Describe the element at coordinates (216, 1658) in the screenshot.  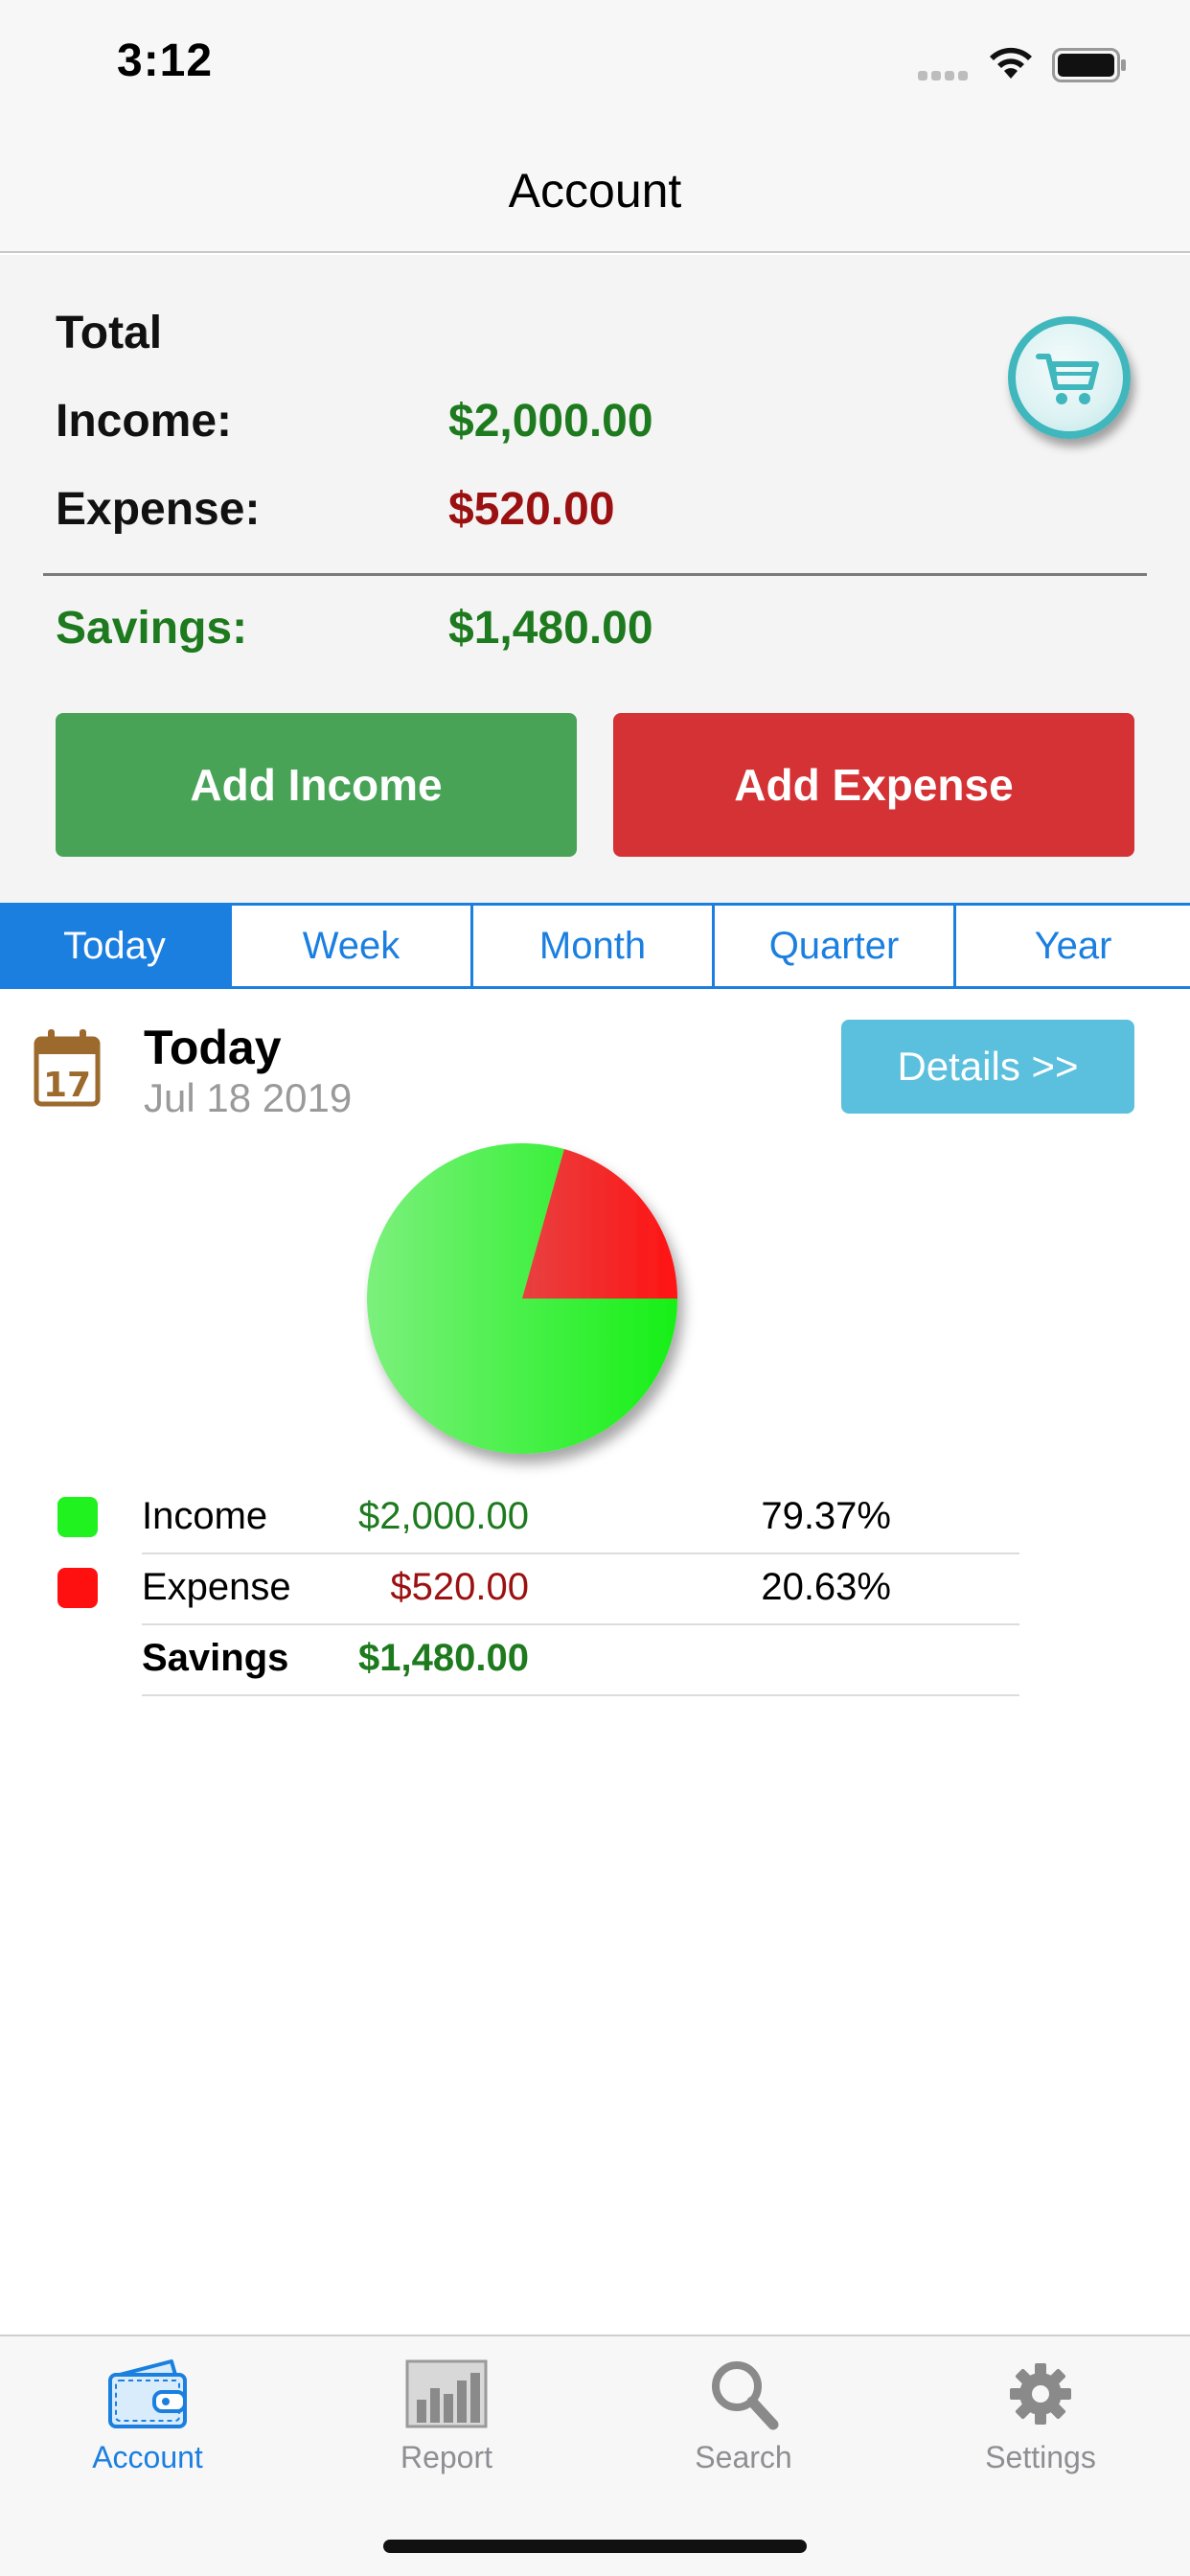
I see `legend-savings-label: Savings` at that location.